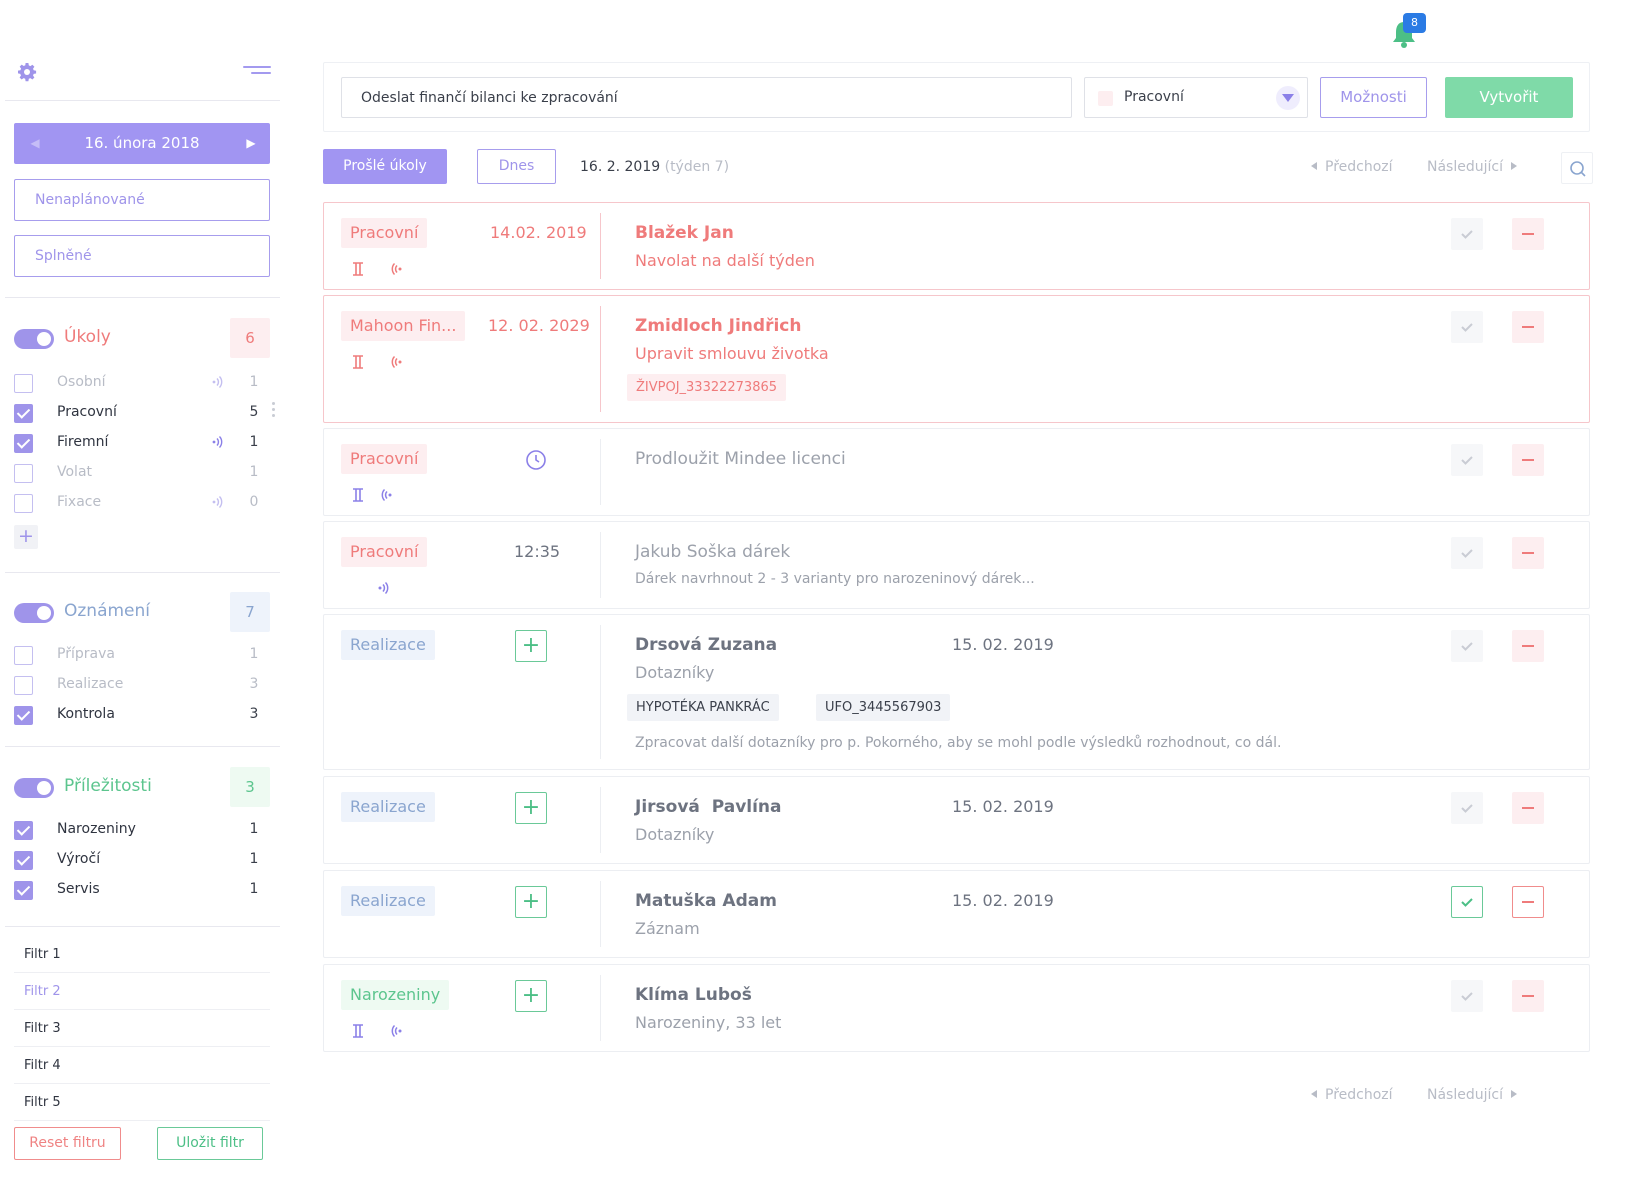  I want to click on completed-button: Splněné, so click(142, 256).